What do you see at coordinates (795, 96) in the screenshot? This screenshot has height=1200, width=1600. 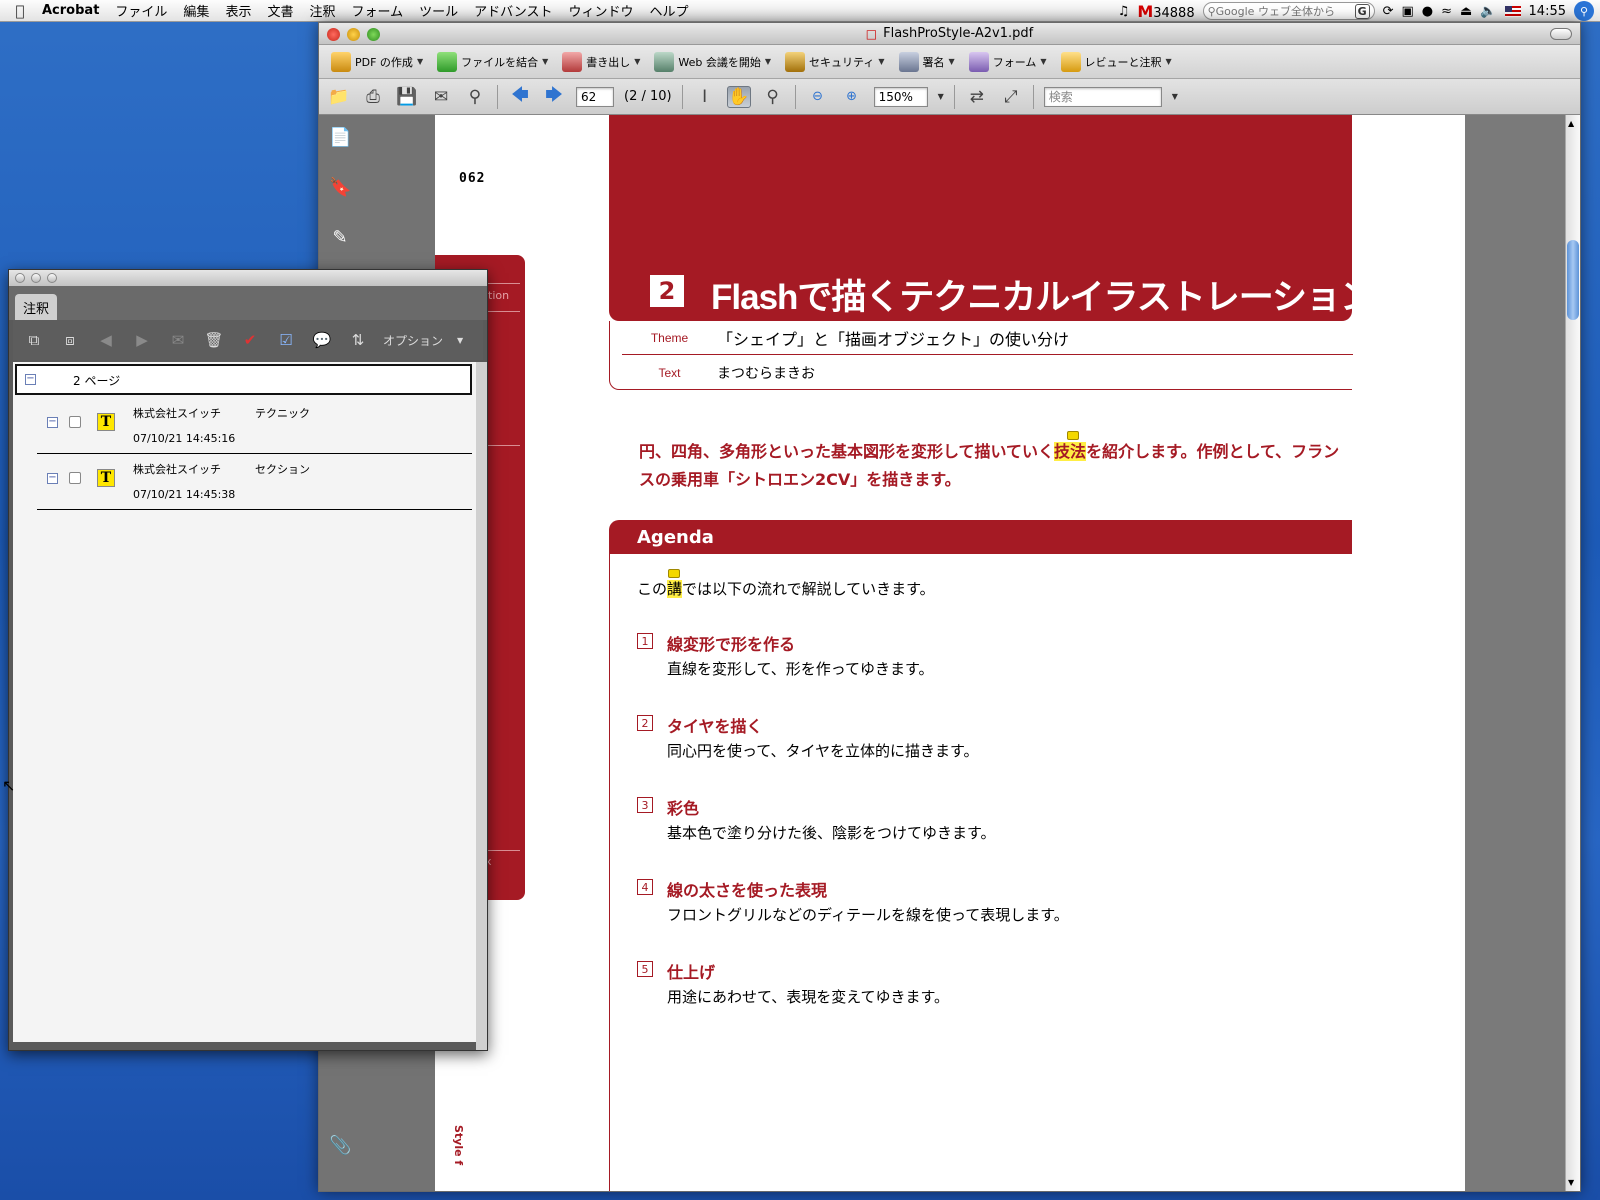 I see `toolbar-divider` at bounding box center [795, 96].